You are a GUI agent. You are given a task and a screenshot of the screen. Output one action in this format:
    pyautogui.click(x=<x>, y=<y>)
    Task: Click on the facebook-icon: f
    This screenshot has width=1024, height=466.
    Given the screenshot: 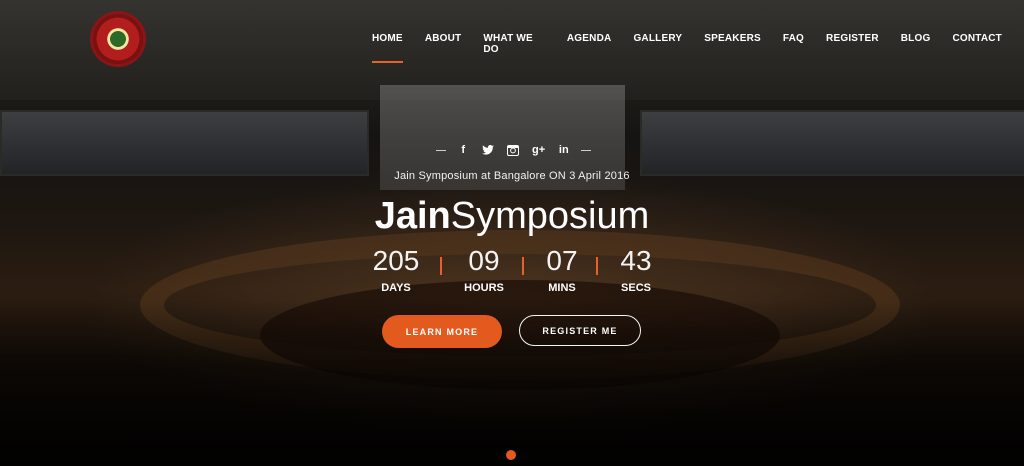 What is the action you would take?
    pyautogui.click(x=463, y=150)
    